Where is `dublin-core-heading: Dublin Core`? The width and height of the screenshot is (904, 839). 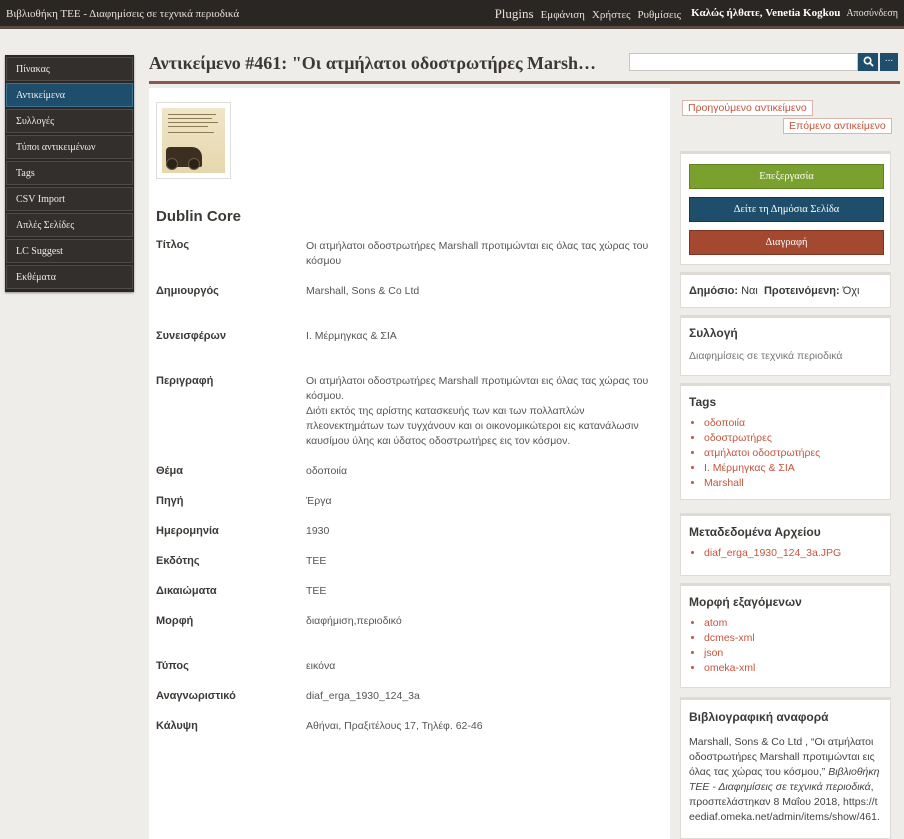
dublin-core-heading: Dublin Core is located at coordinates (198, 216).